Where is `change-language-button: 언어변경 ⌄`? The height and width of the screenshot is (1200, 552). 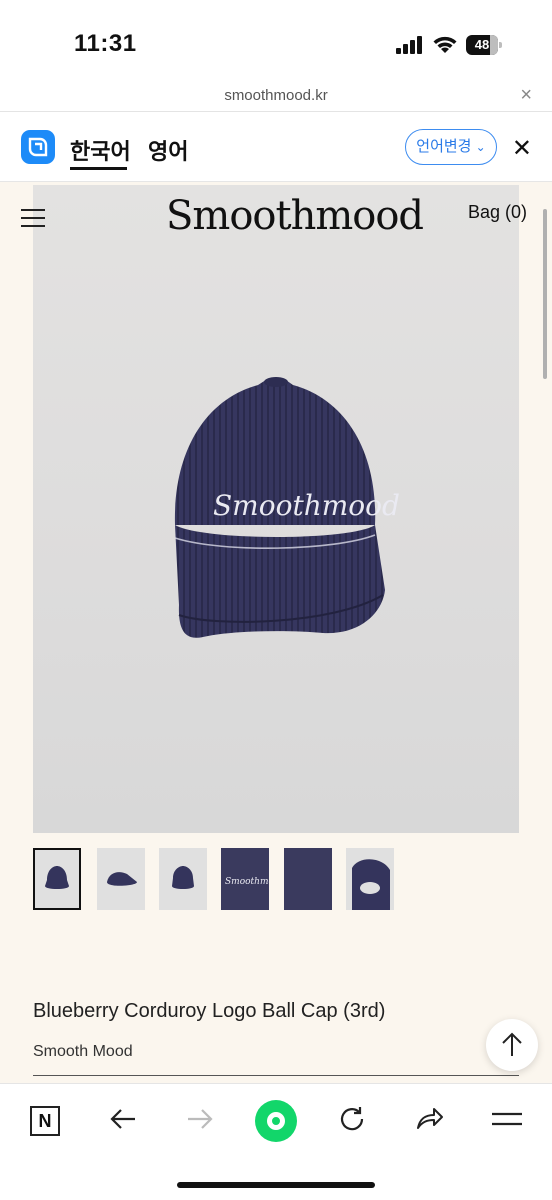
change-language-button: 언어변경 ⌄ is located at coordinates (451, 147).